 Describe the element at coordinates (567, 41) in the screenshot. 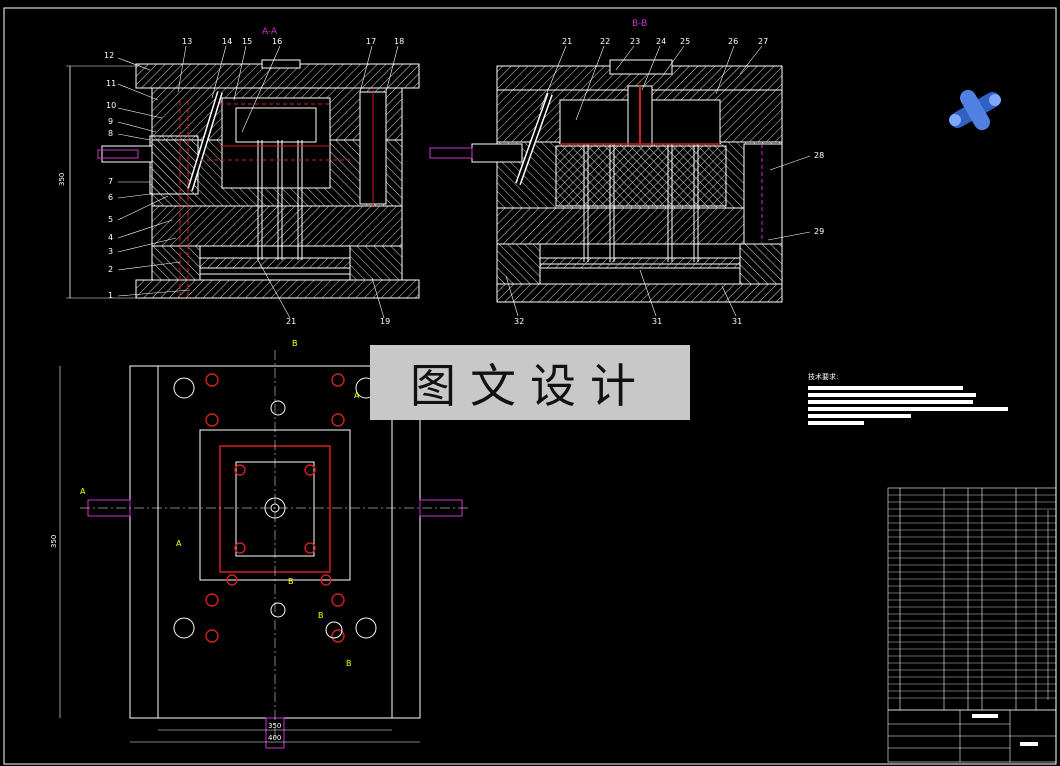

I see `callout-21b: 21` at that location.